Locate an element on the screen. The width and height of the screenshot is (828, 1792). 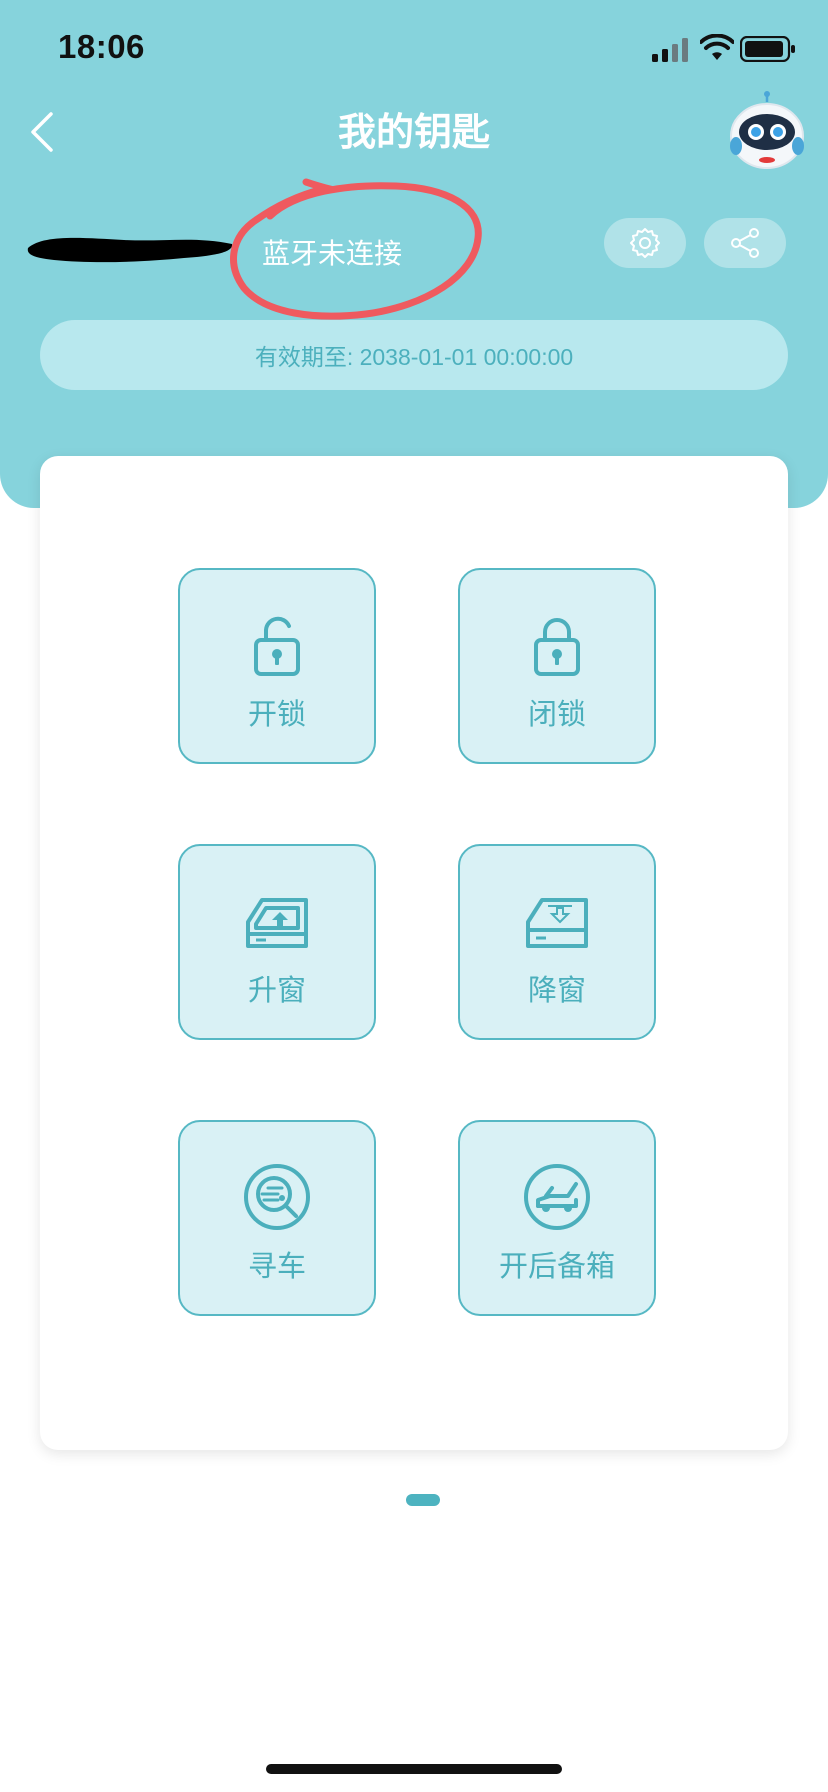
page-title: 我的钥匙 is located at coordinates (413, 132).